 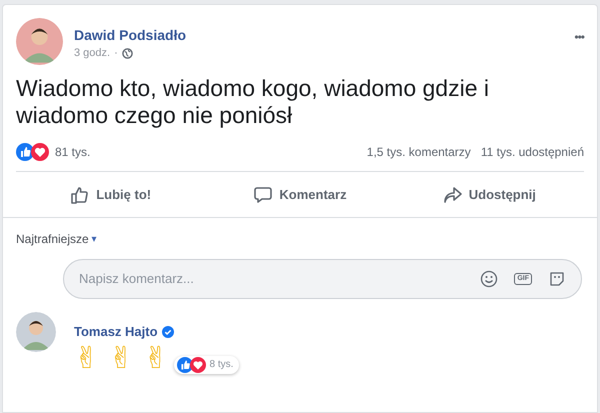 What do you see at coordinates (80, 194) in the screenshot?
I see `thumbs-up-icon` at bounding box center [80, 194].